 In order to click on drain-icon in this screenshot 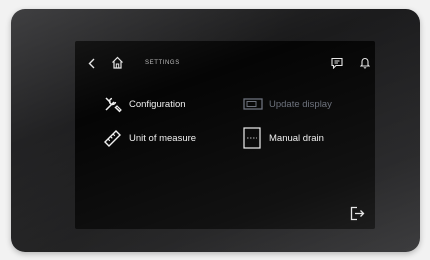, I will do `click(252, 138)`.